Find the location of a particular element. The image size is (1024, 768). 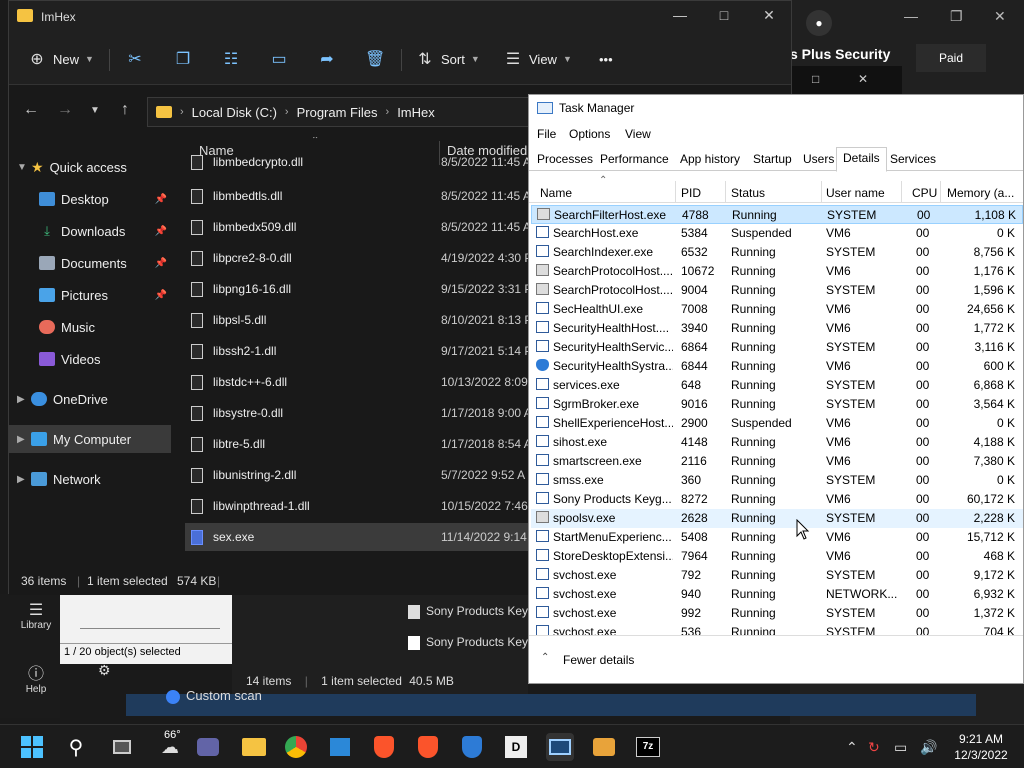

file-row: libstdc++-6.dll 10/13/2022 8:09 is located at coordinates (365, 382).